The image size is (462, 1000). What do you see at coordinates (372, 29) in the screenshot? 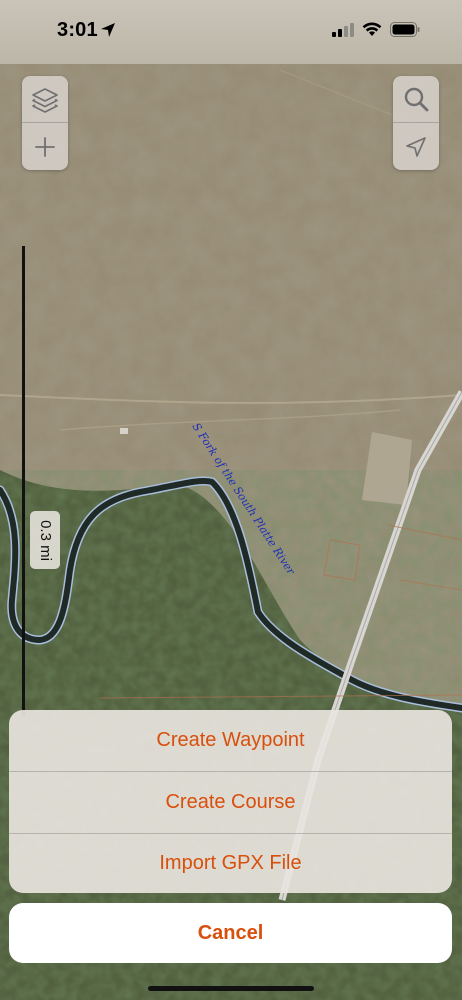
I see `wifi-icon` at bounding box center [372, 29].